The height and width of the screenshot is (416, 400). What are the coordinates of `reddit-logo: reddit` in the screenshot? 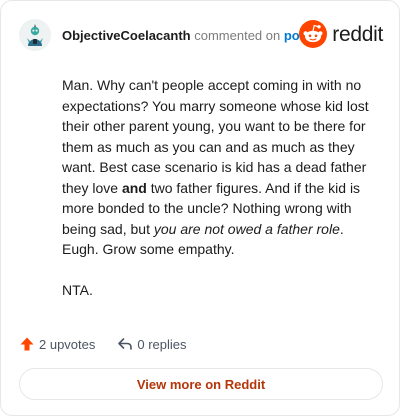 It's located at (341, 34).